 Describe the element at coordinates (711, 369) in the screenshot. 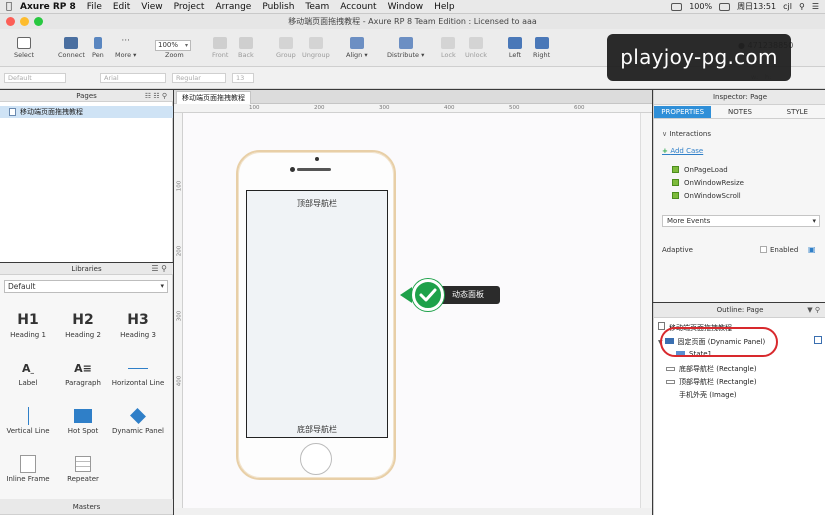

I see `outline-bottom-nav: 底部导航栏 (Rectangle)` at that location.